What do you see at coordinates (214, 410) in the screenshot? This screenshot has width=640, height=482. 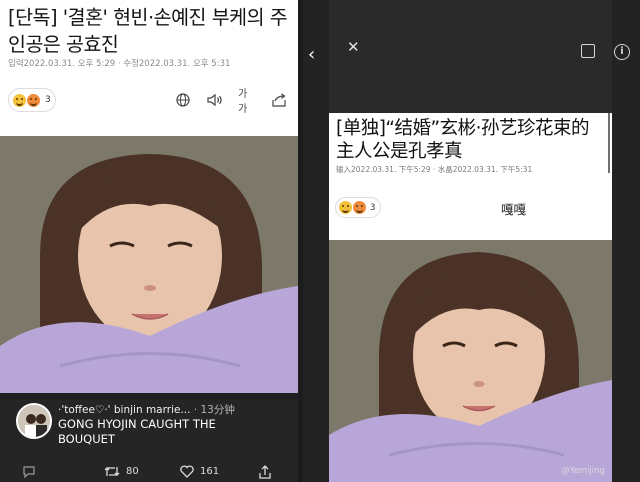 I see `tweet-time: · 13分钟` at bounding box center [214, 410].